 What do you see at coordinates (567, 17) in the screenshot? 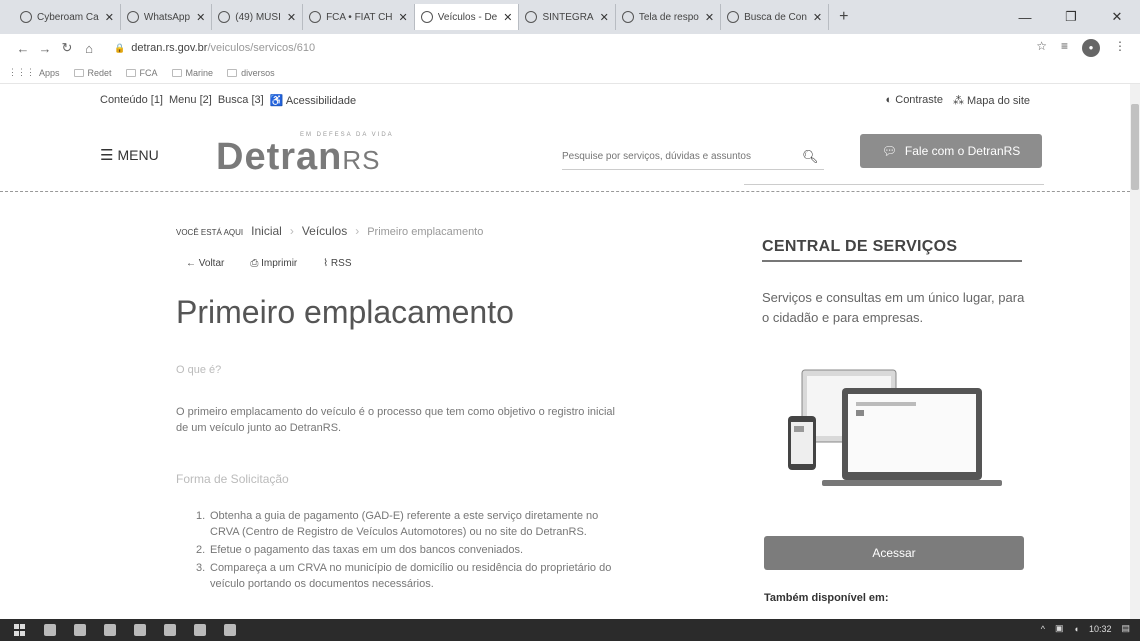
I see `browser-tab: SINTEGRA ✕` at bounding box center [567, 17].